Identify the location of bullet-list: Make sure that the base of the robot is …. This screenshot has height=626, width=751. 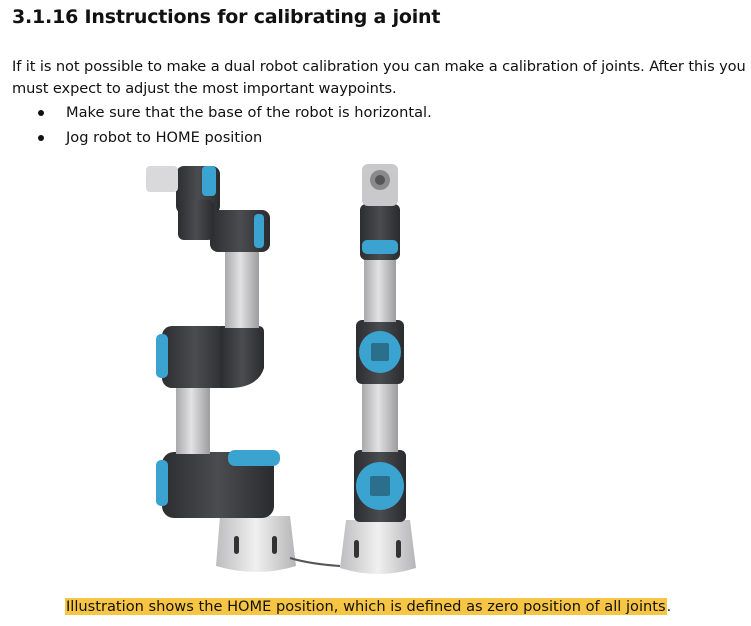
(216, 127).